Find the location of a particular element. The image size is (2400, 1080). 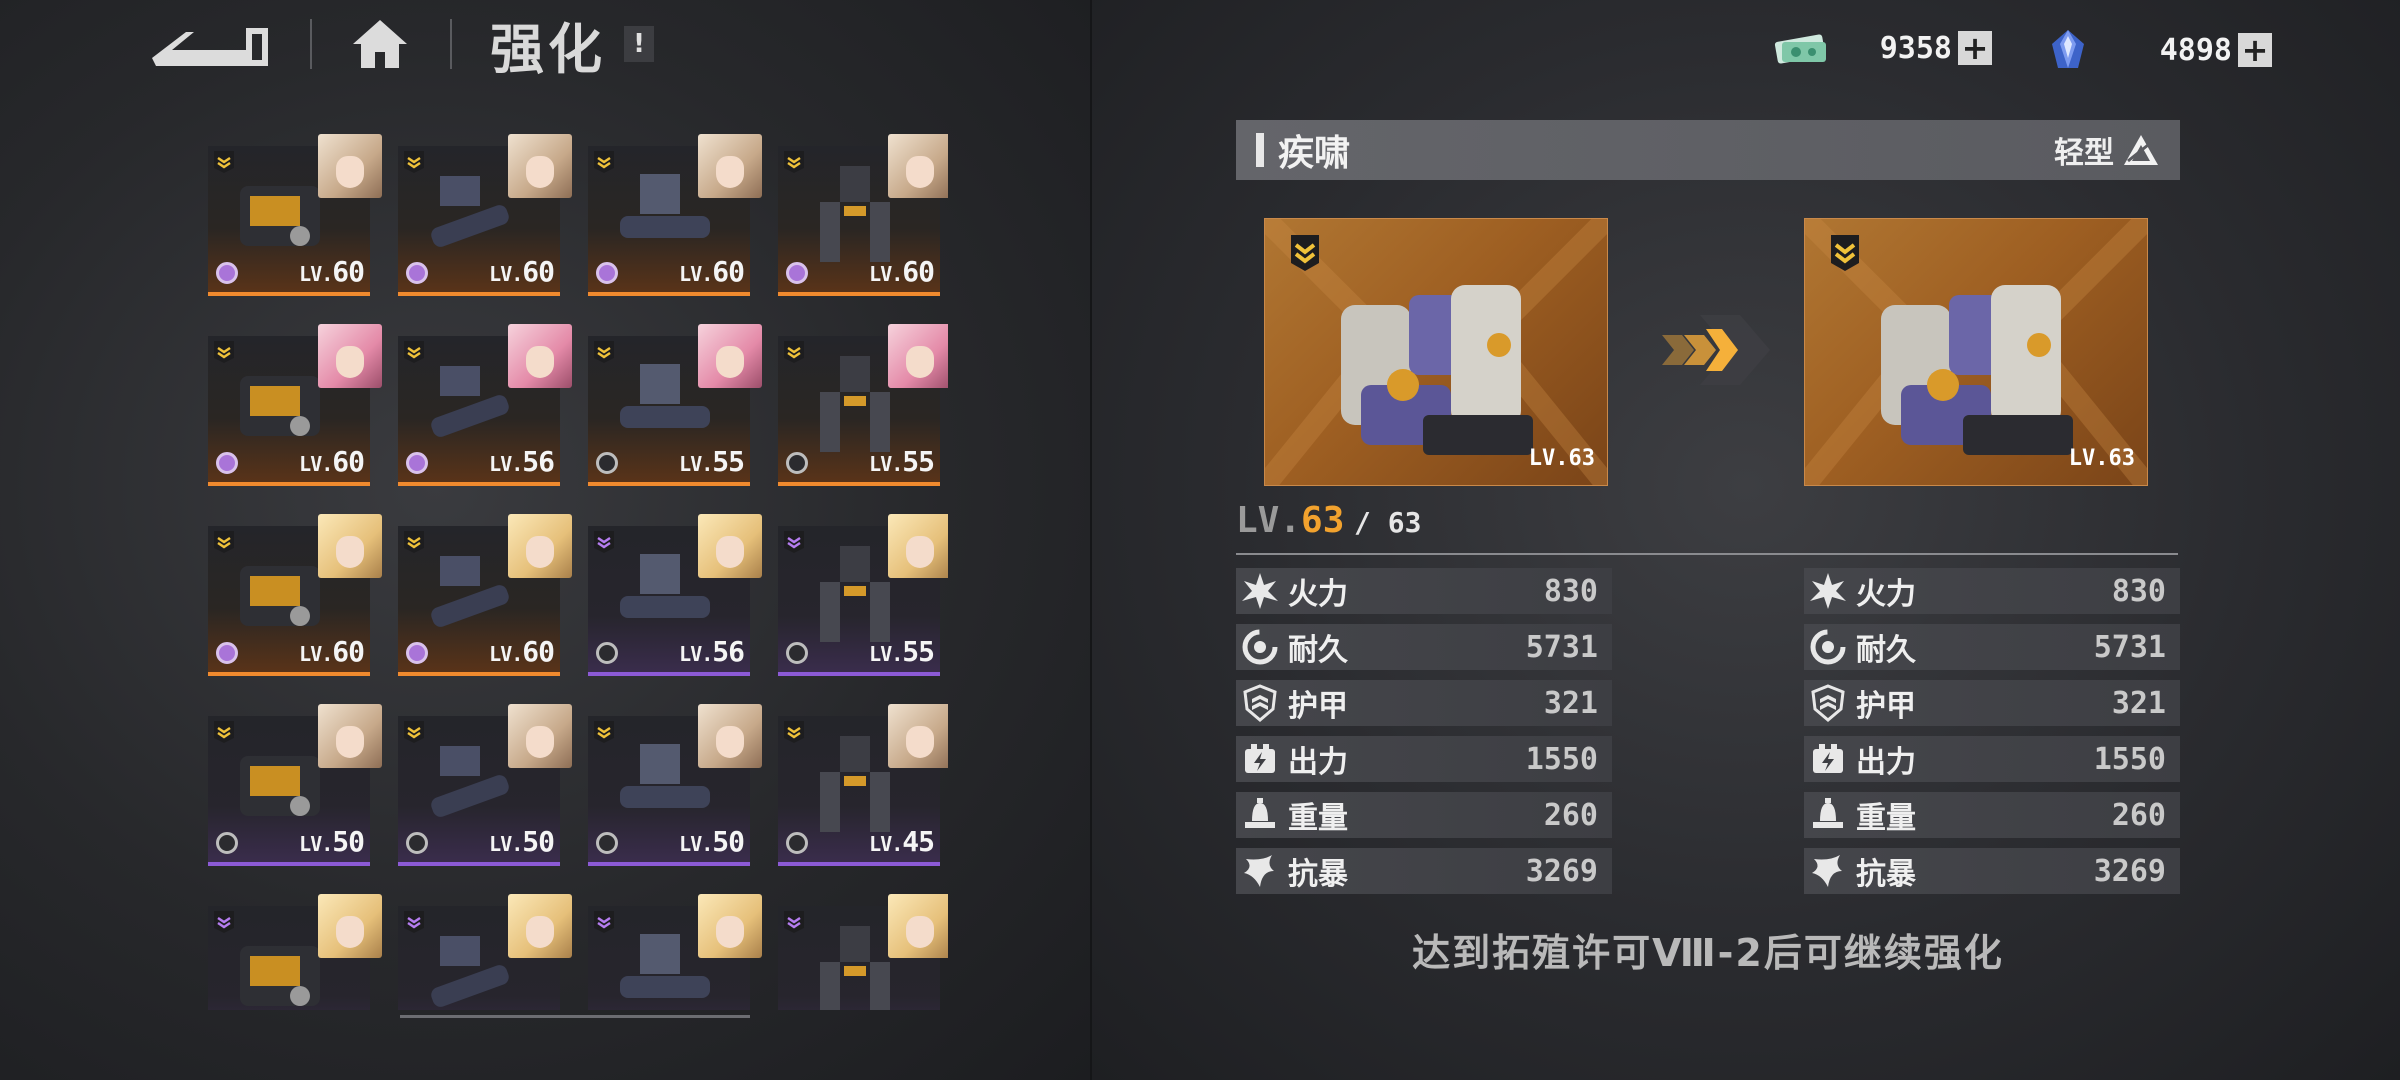

card-level: LV.50 is located at coordinates (522, 841).